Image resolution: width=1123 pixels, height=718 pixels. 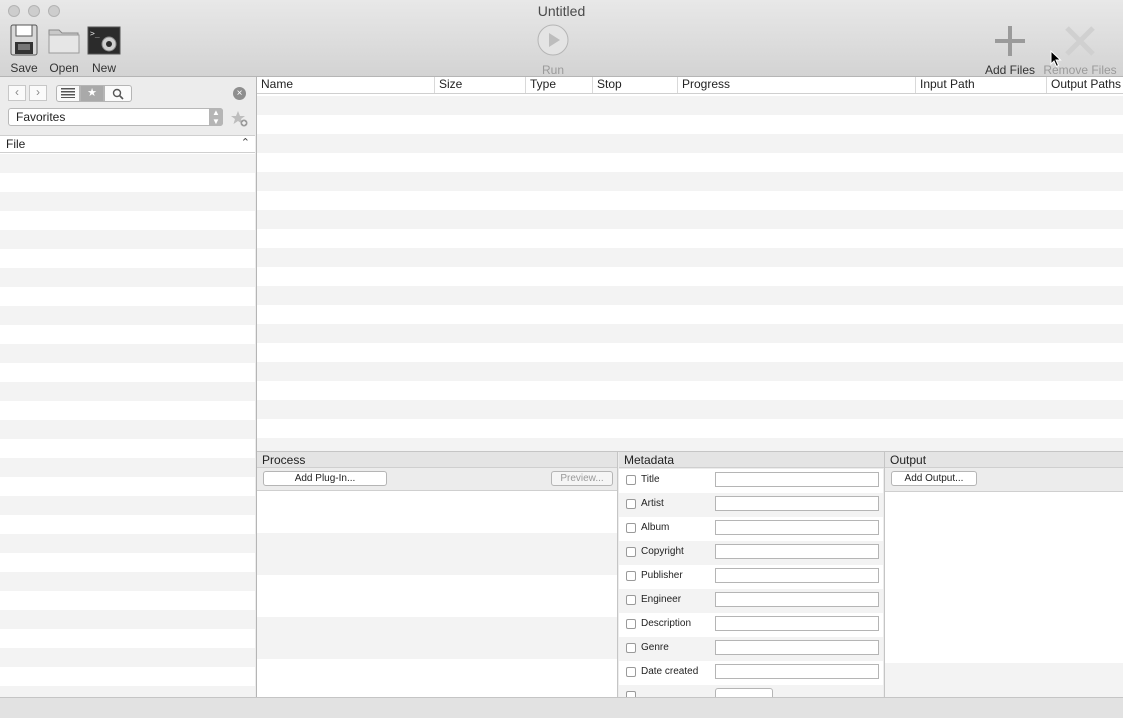 What do you see at coordinates (744, 692) in the screenshot?
I see `partial-field` at bounding box center [744, 692].